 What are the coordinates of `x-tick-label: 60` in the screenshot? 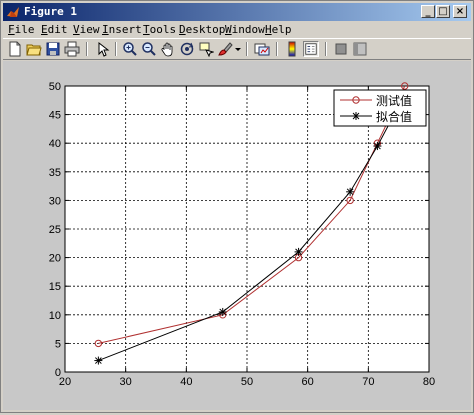 It's located at (308, 382).